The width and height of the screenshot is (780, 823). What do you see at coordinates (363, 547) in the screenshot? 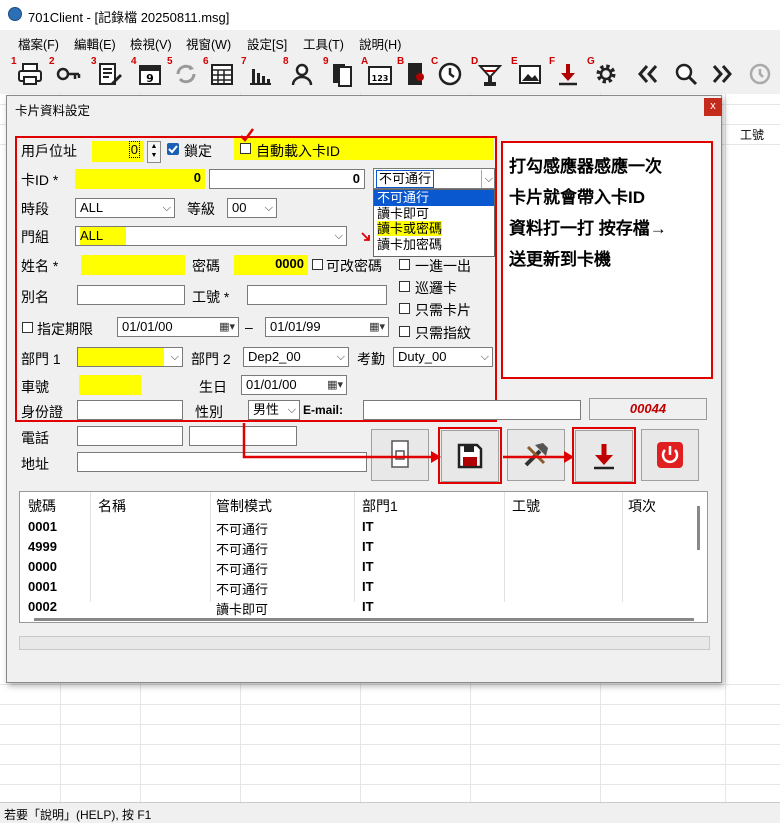
I see `table-row: 4999 不可通行 IT` at bounding box center [363, 547].